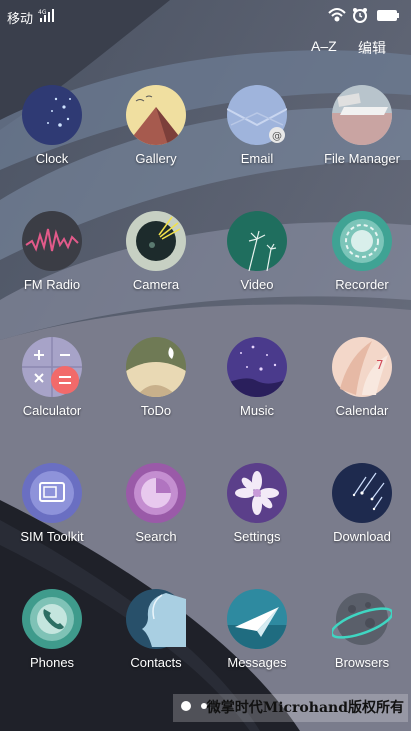  I want to click on app-messages: Messages, so click(257, 644).